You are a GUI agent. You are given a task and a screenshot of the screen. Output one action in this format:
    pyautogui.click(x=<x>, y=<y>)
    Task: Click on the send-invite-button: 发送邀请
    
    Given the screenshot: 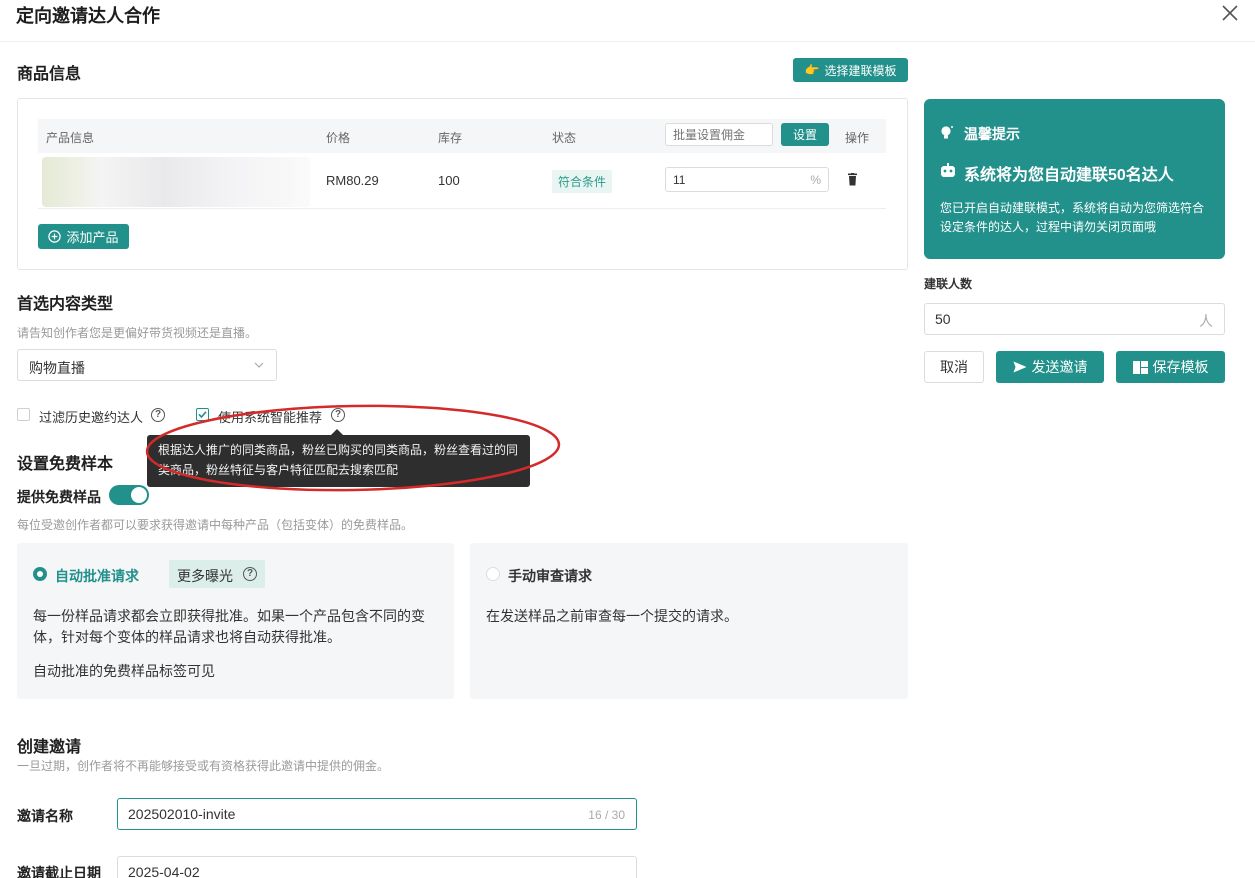 What is the action you would take?
    pyautogui.click(x=1050, y=367)
    